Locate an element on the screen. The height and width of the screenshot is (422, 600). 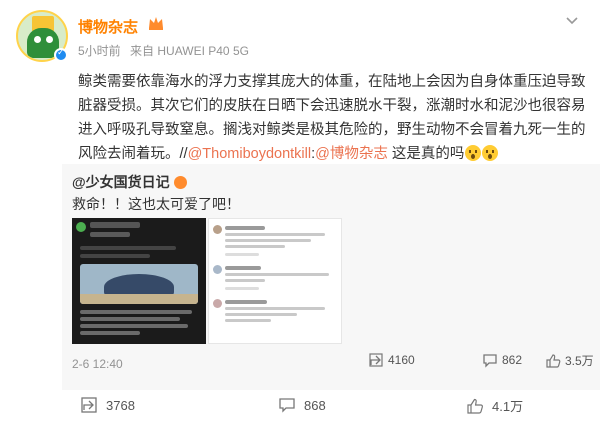
like-button: 4.1万 is located at coordinates (494, 405).